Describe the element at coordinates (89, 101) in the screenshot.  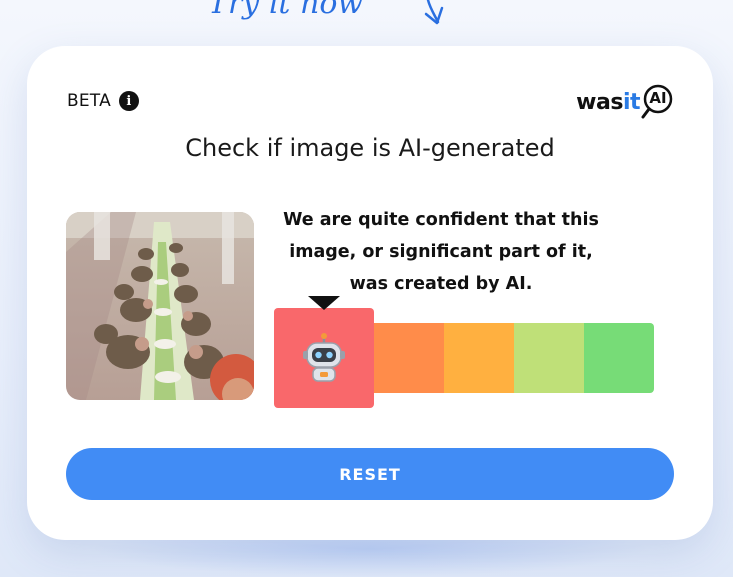
I see `beta-label: BETA` at that location.